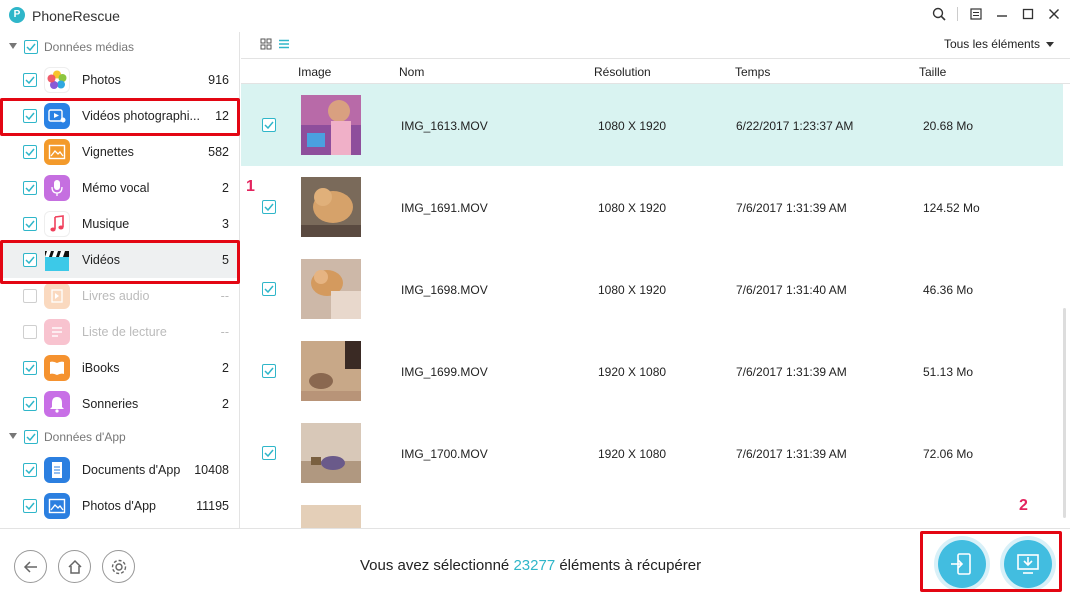  What do you see at coordinates (752, 72) in the screenshot?
I see `column-header-time: Temps` at bounding box center [752, 72].